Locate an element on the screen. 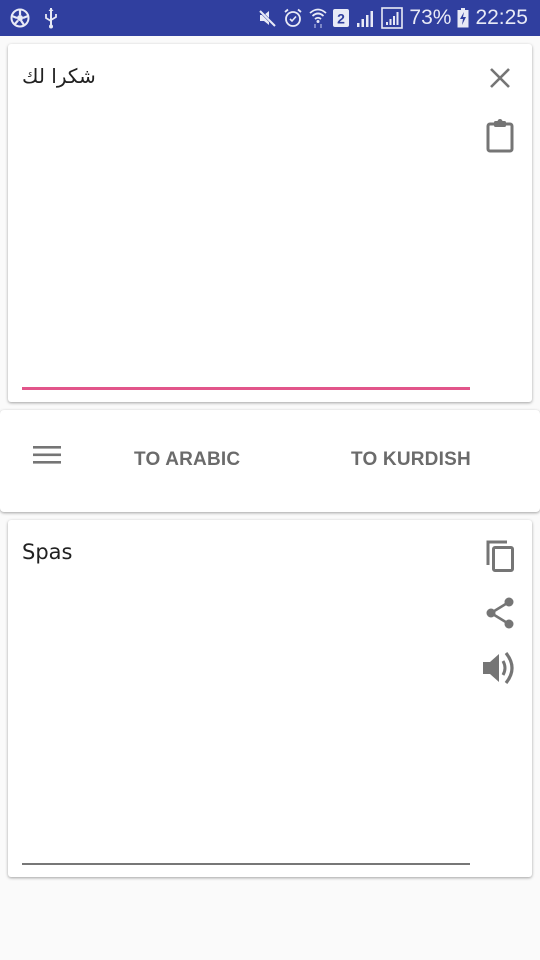 This screenshot has height=960, width=540. clipboard-icon is located at coordinates (500, 138).